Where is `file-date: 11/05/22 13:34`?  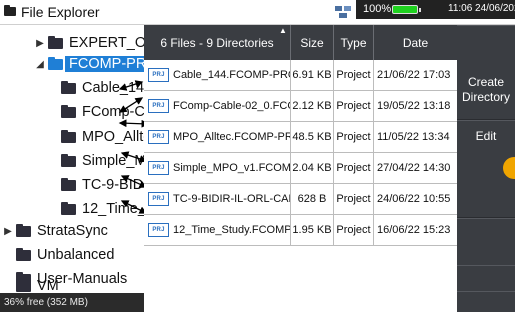
file-date: 11/05/22 13:34 is located at coordinates (413, 137).